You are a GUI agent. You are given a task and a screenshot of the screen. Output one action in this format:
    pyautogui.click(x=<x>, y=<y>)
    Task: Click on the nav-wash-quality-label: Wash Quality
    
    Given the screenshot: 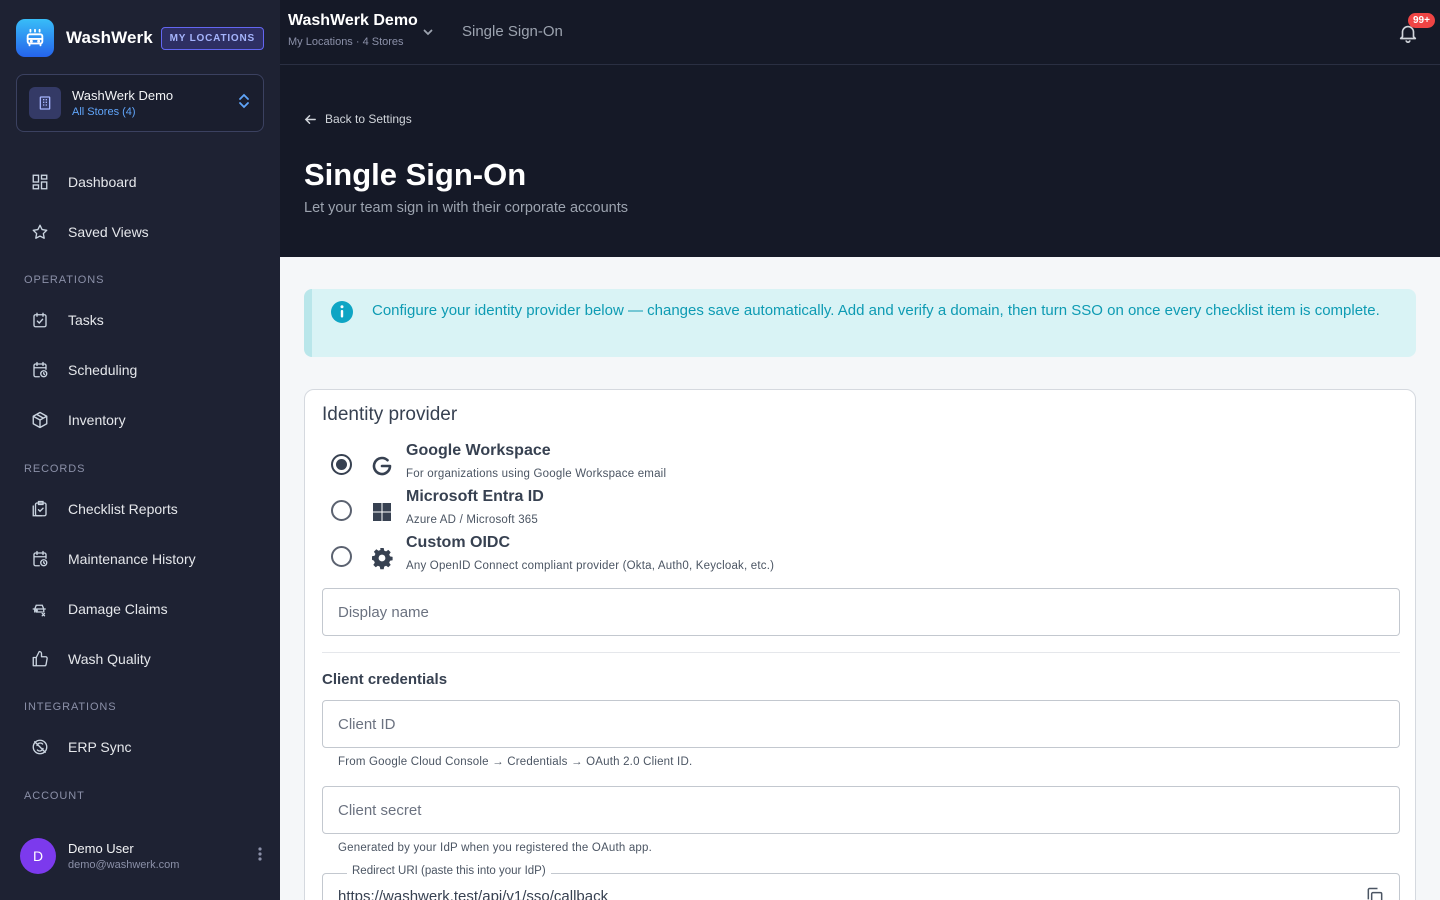 What is the action you would take?
    pyautogui.click(x=109, y=659)
    